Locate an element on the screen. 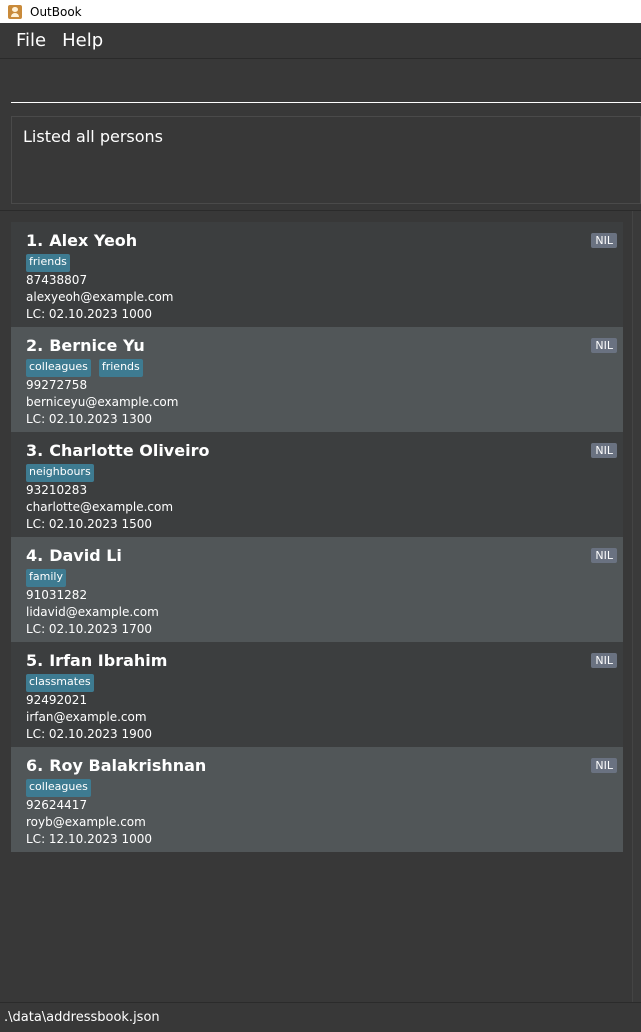 Image resolution: width=641 pixels, height=1032 pixels. tag-list: neighbours is located at coordinates (317, 473).